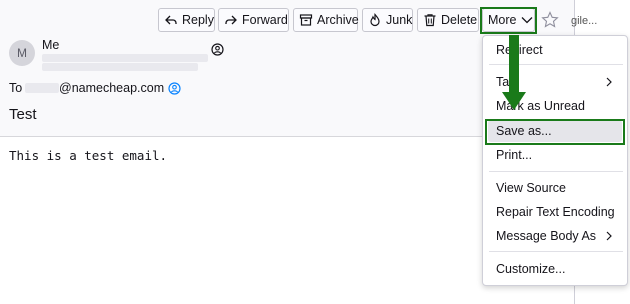 The image size is (630, 304). What do you see at coordinates (171, 20) in the screenshot?
I see `reply-icon` at bounding box center [171, 20].